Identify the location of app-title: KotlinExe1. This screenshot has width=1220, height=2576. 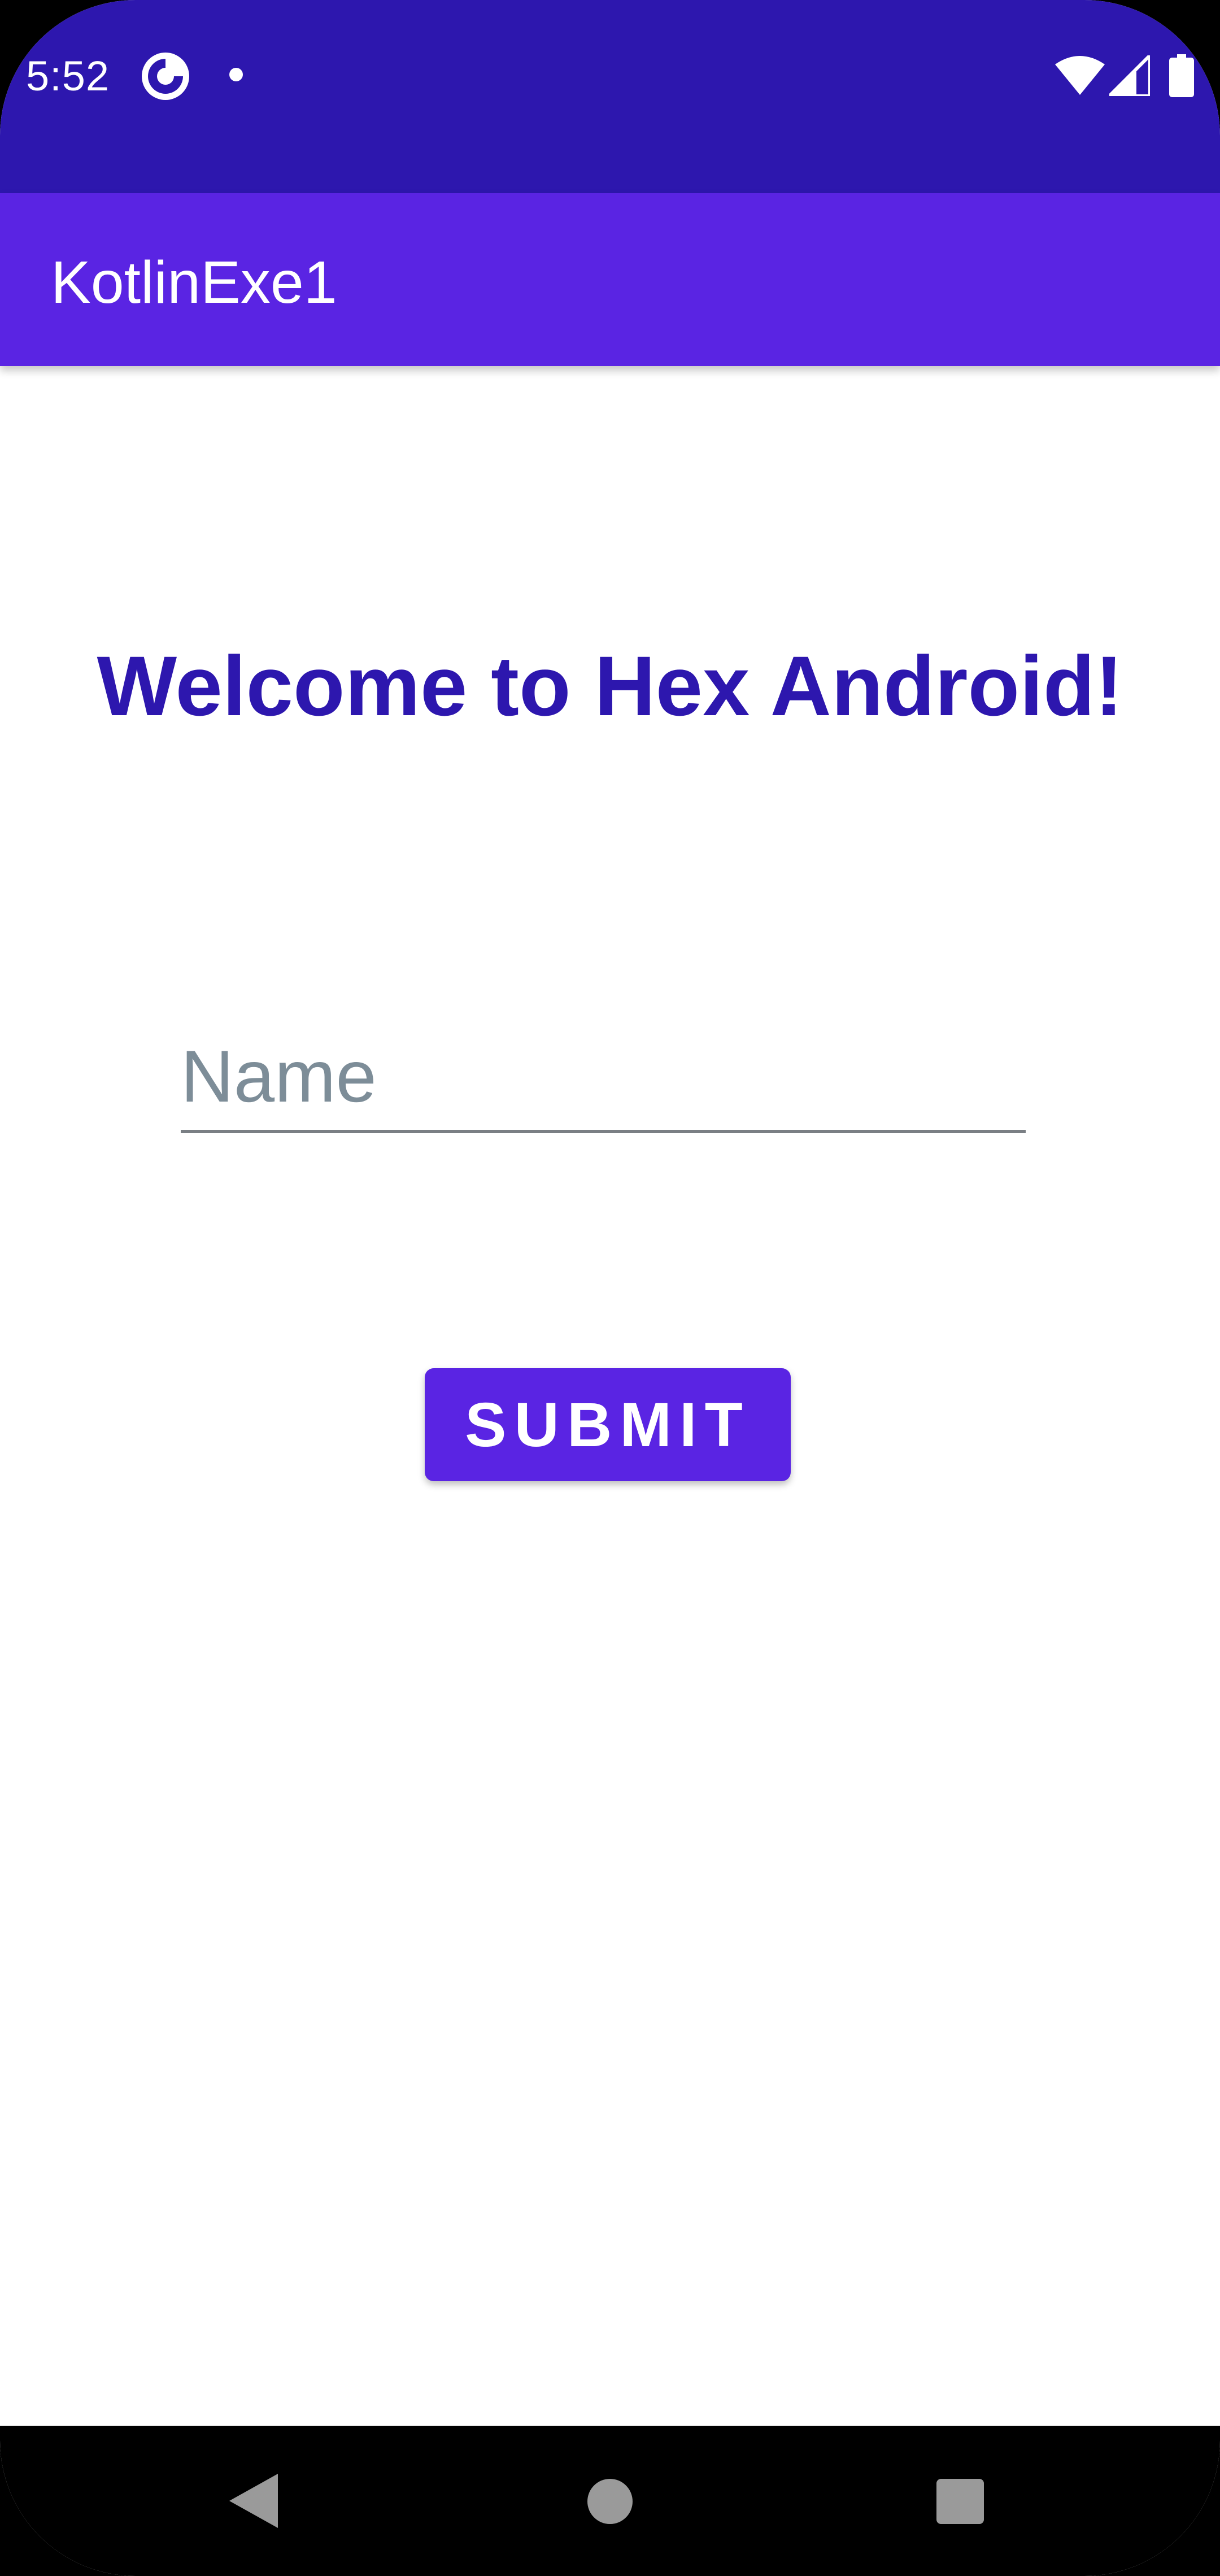
(194, 282).